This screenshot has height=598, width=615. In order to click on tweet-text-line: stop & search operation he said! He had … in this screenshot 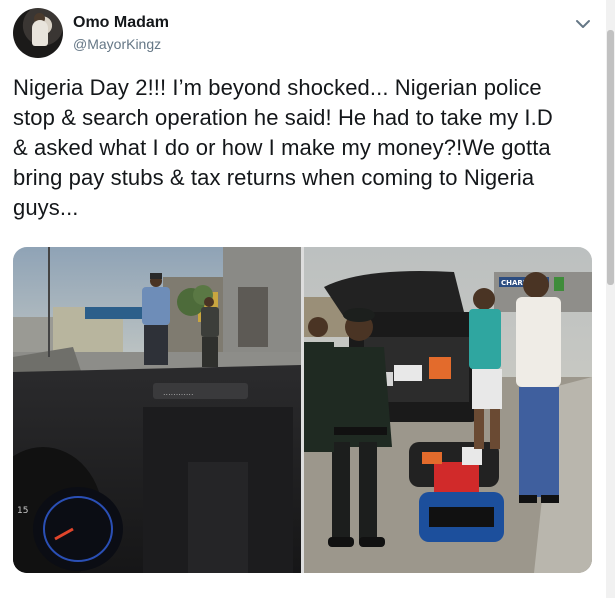, I will do `click(283, 117)`.